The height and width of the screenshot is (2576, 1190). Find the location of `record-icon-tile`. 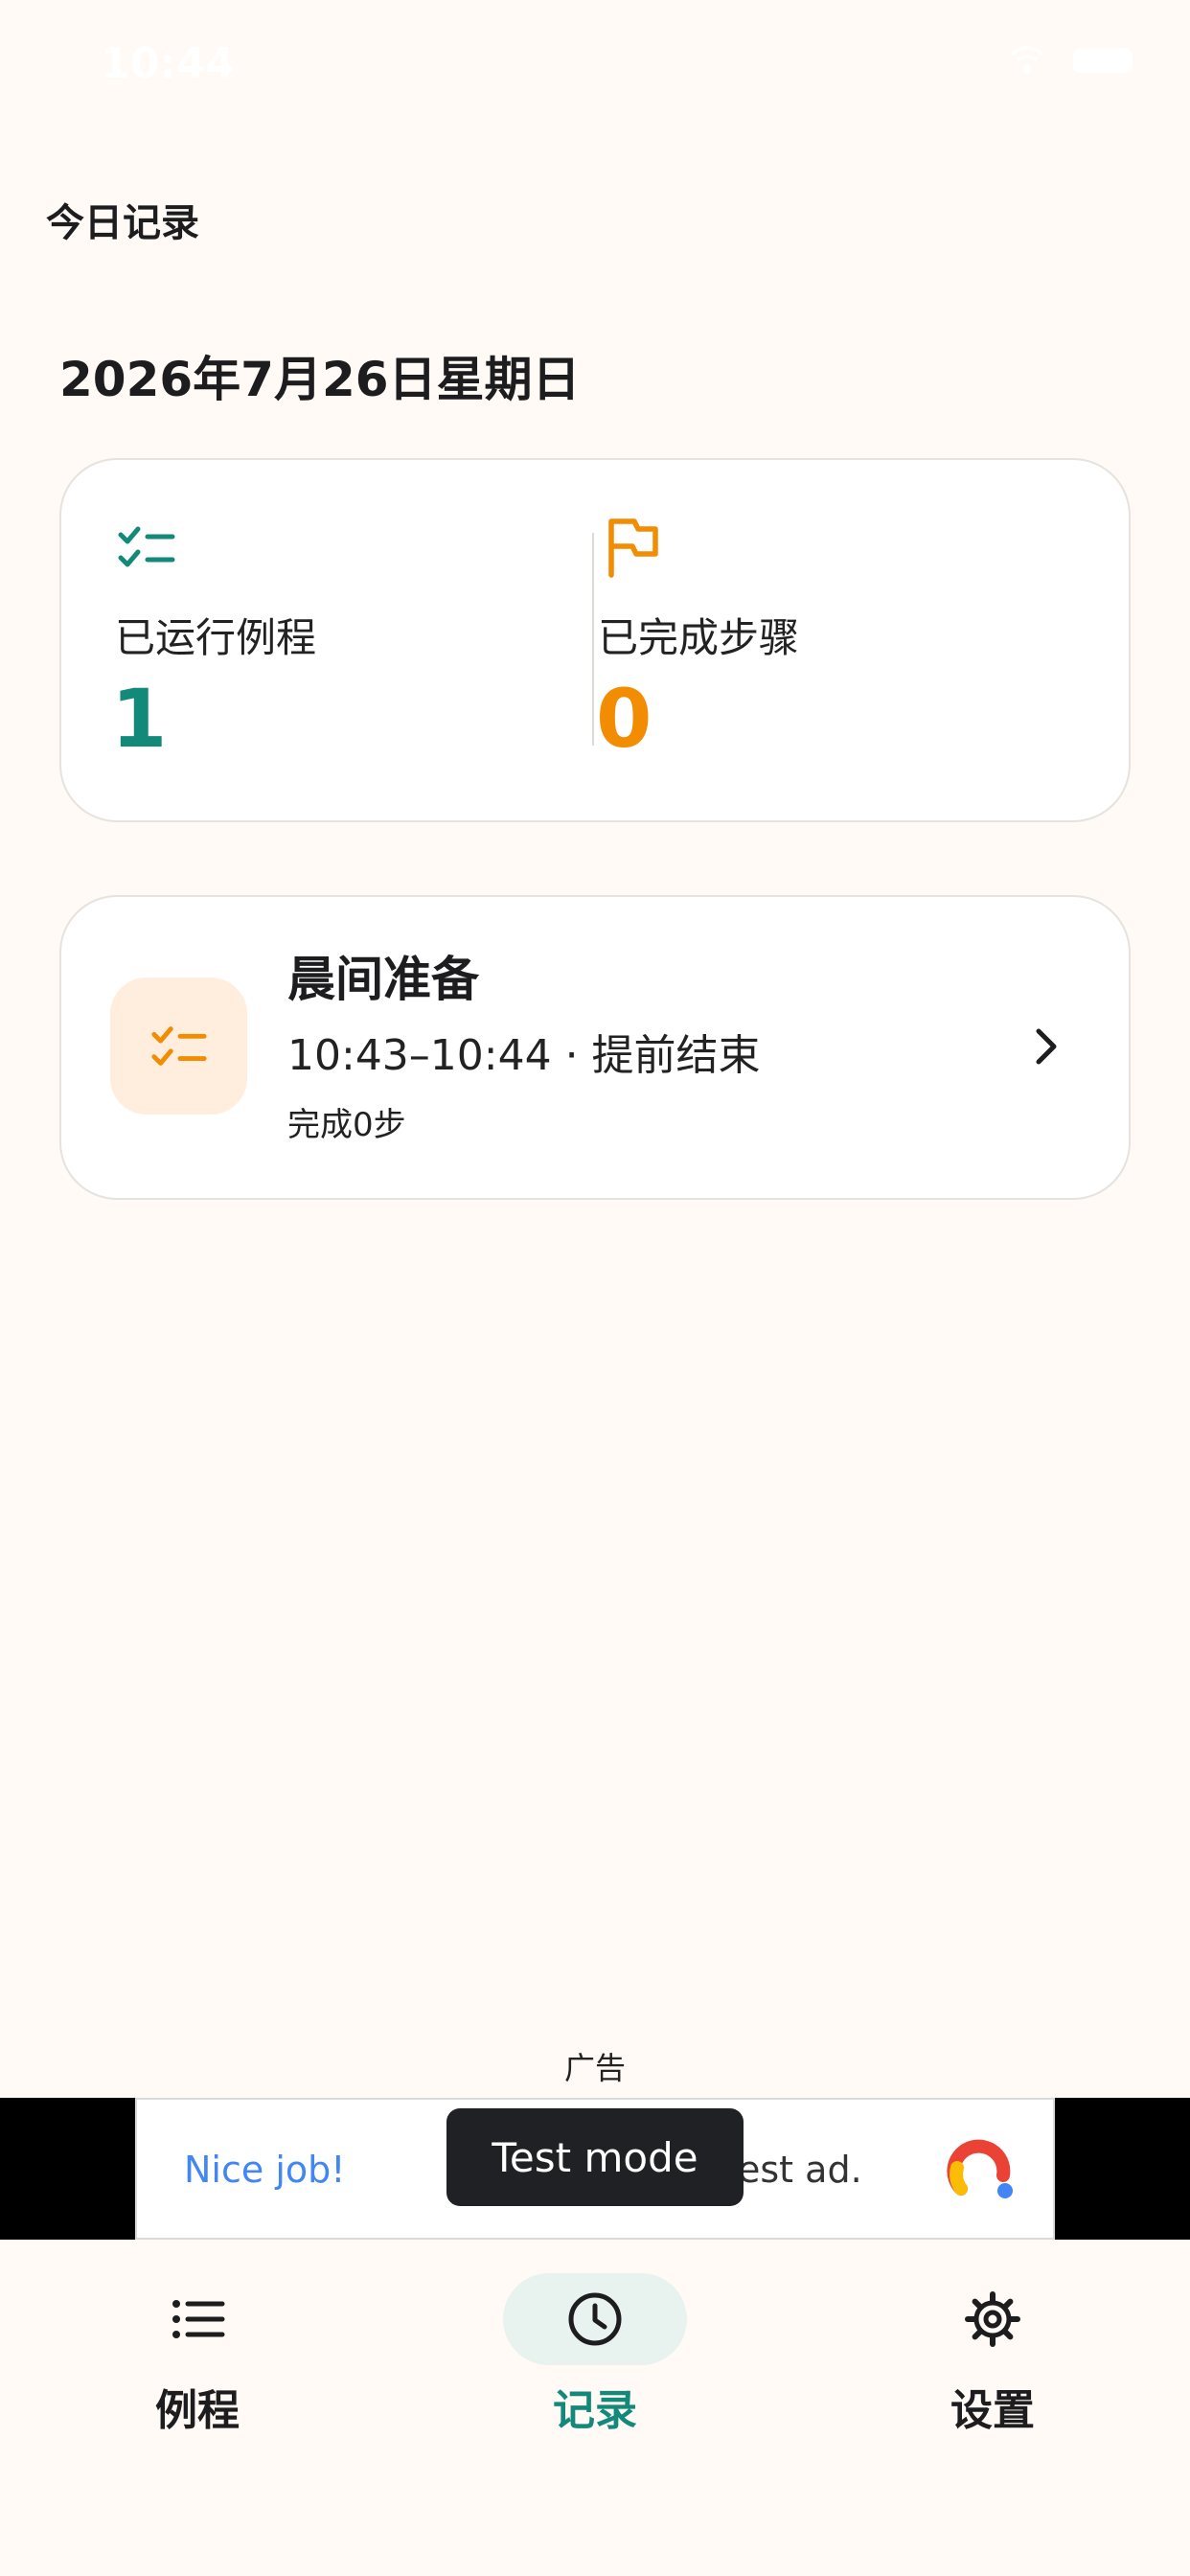

record-icon-tile is located at coordinates (179, 1046).